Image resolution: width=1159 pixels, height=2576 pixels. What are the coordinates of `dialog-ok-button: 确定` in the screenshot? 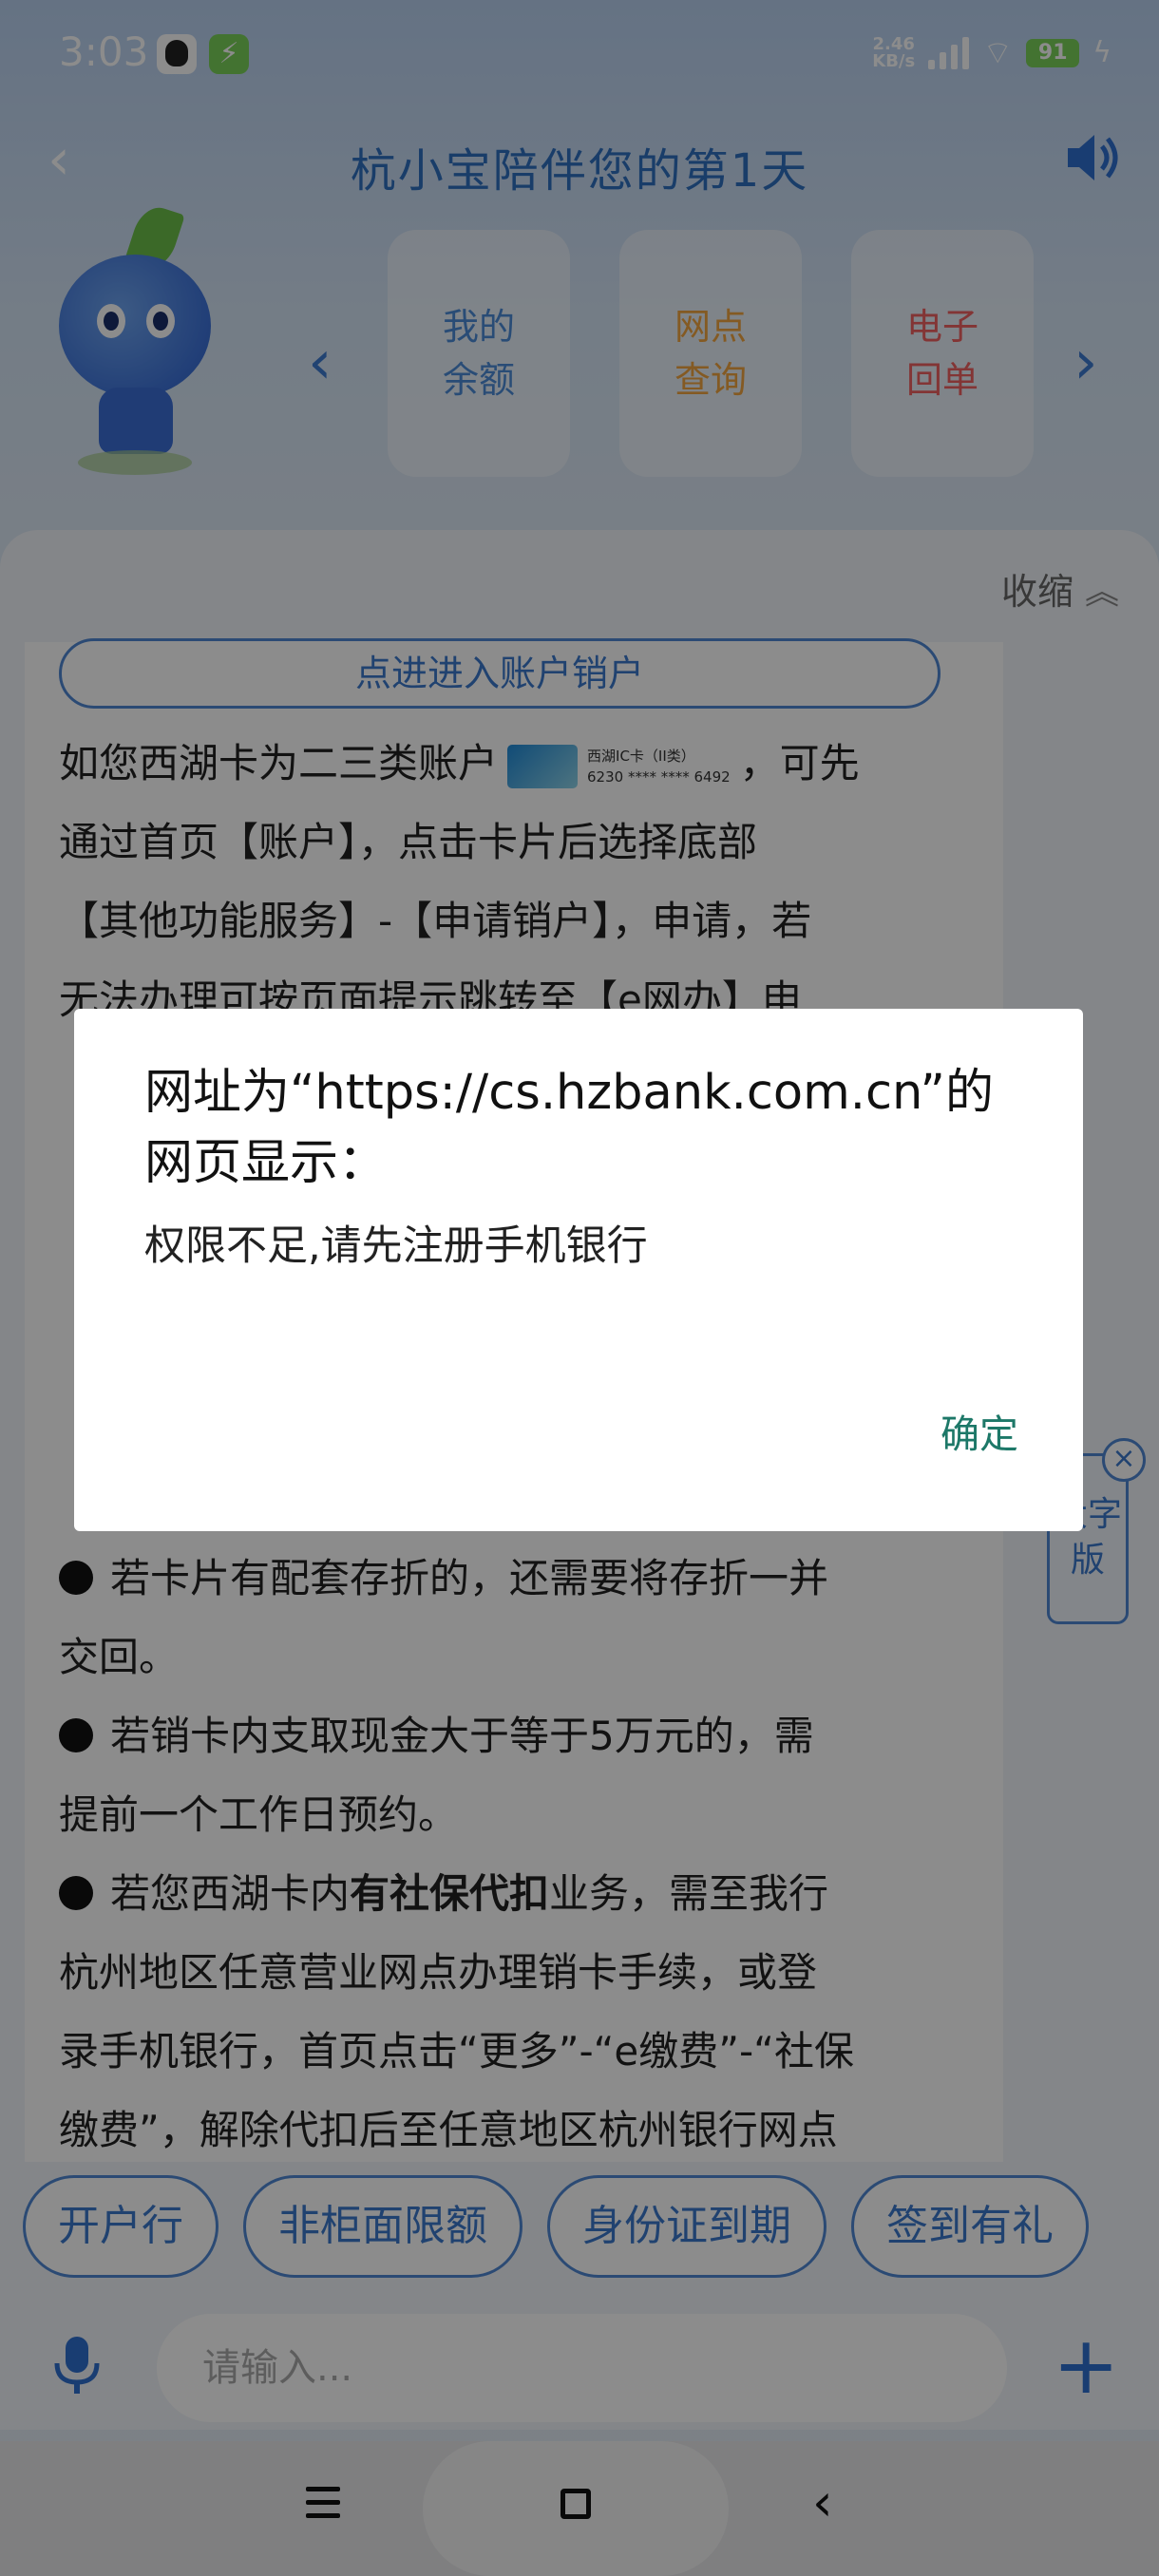 It's located at (979, 1430).